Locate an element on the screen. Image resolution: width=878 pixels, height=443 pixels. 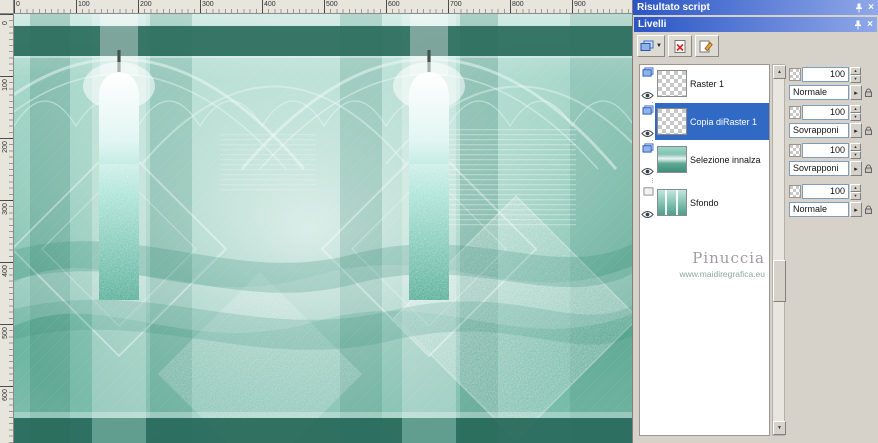
ruler-label-h: 300 is located at coordinates (208, 4).